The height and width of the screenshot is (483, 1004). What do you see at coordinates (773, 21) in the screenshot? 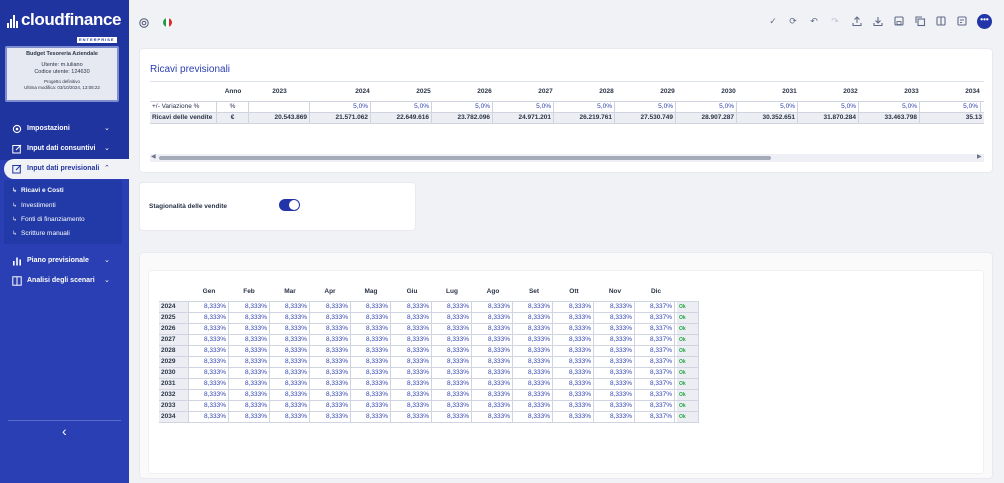
I see `check-icon: ✓` at bounding box center [773, 21].